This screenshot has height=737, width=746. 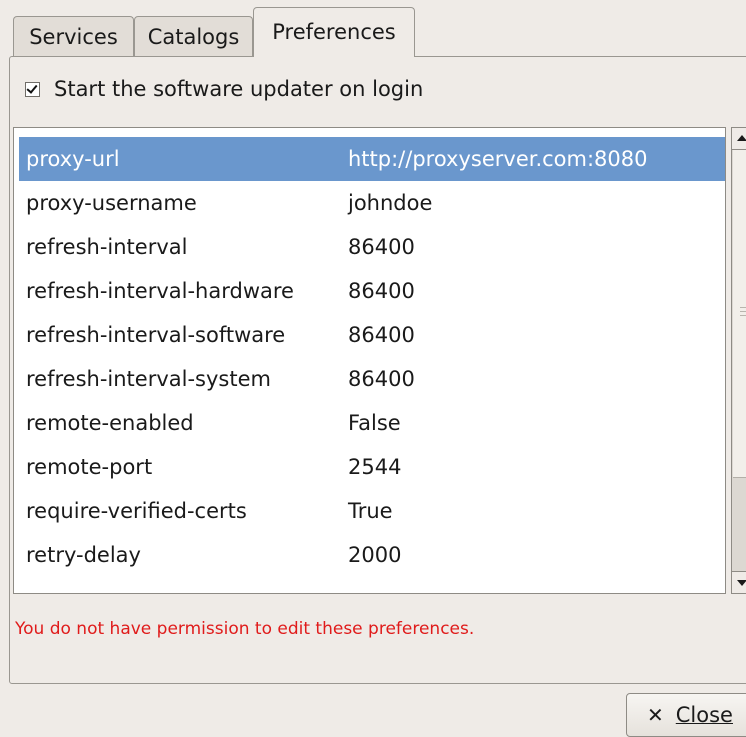 I want to click on close-button: ✕ Close, so click(x=686, y=715).